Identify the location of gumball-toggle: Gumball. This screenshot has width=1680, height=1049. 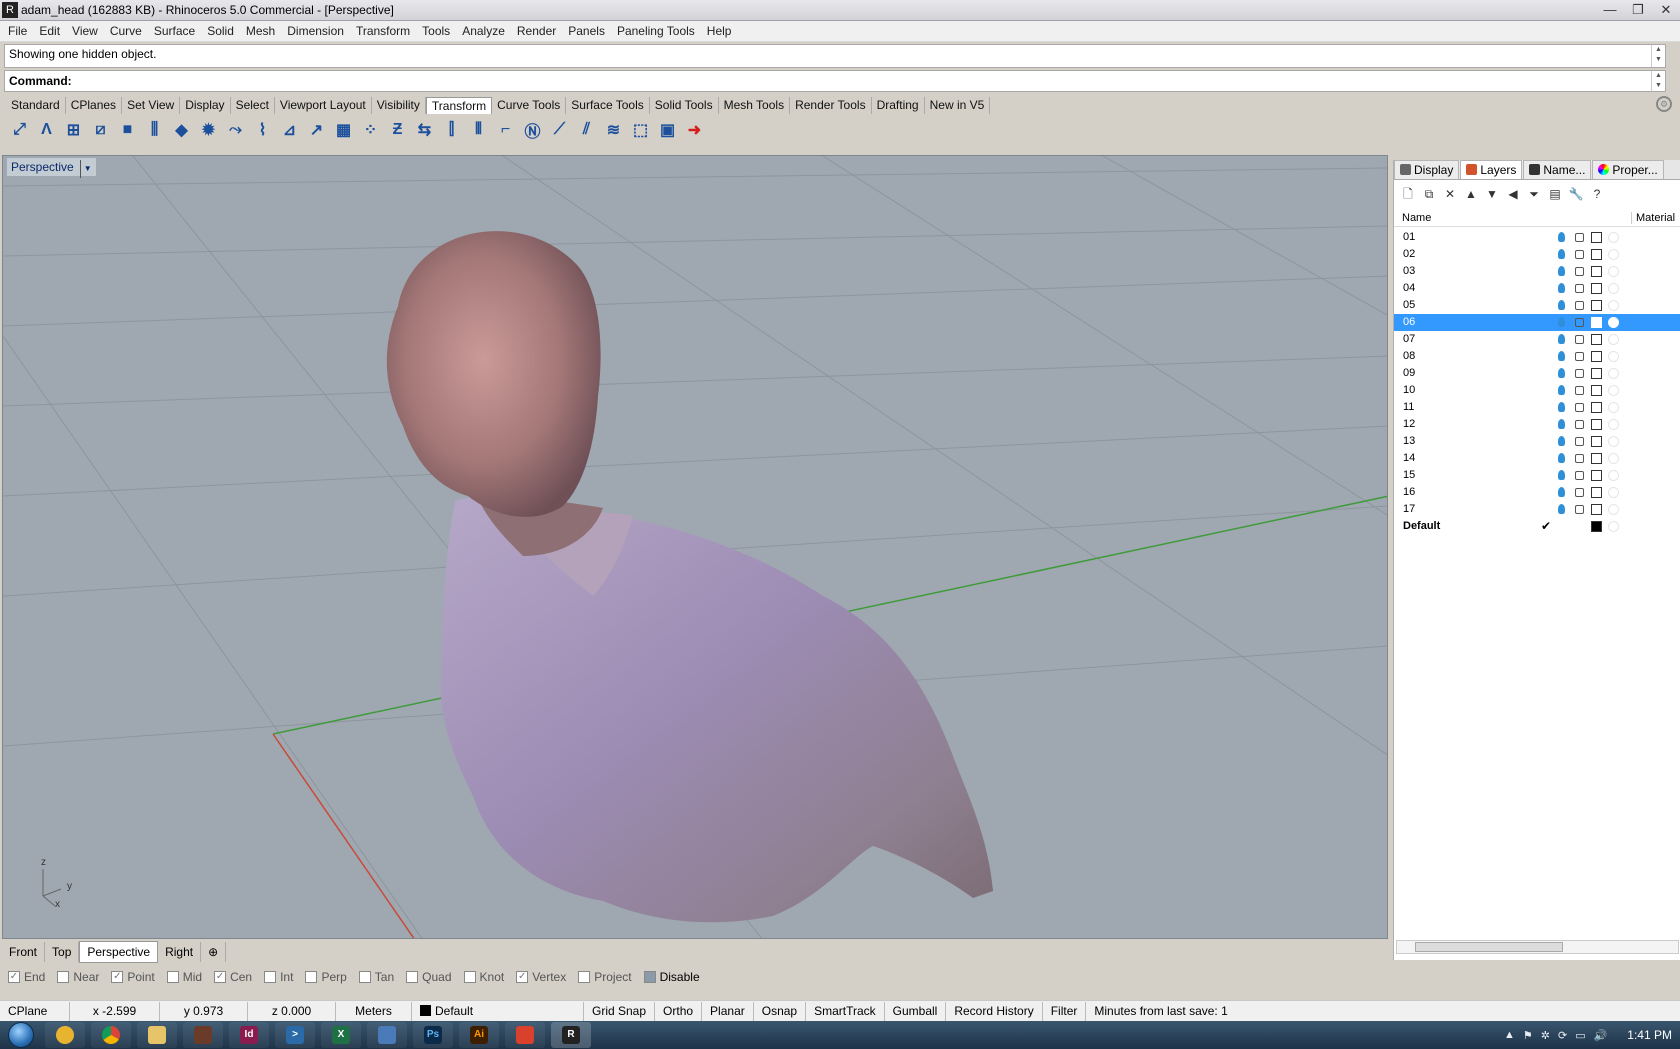
(916, 1011).